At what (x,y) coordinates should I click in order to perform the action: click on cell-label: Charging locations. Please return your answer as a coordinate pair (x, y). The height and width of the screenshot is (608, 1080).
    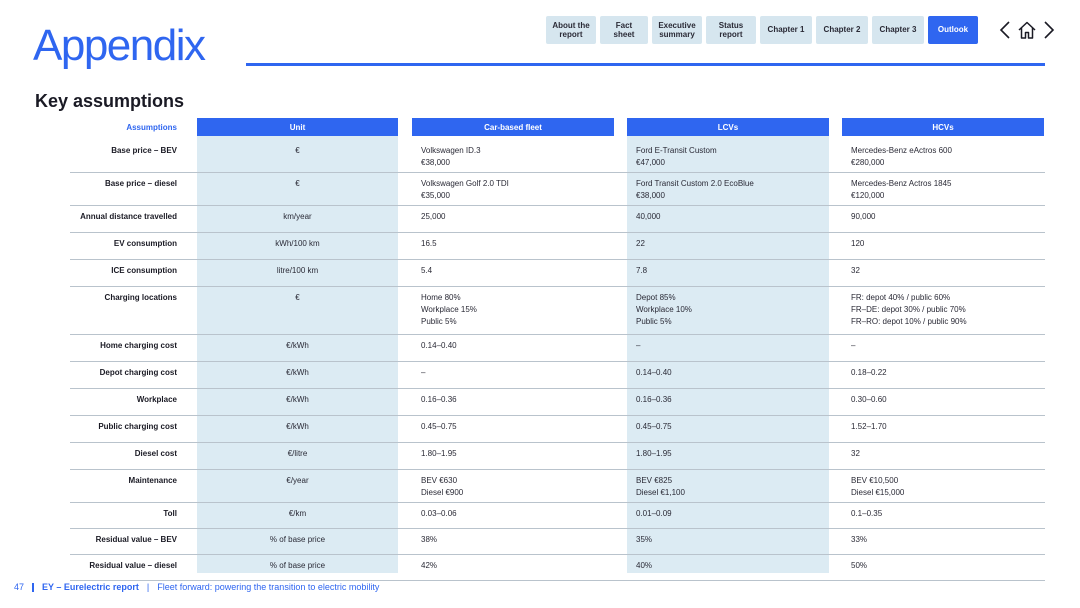
    Looking at the image, I should click on (140, 297).